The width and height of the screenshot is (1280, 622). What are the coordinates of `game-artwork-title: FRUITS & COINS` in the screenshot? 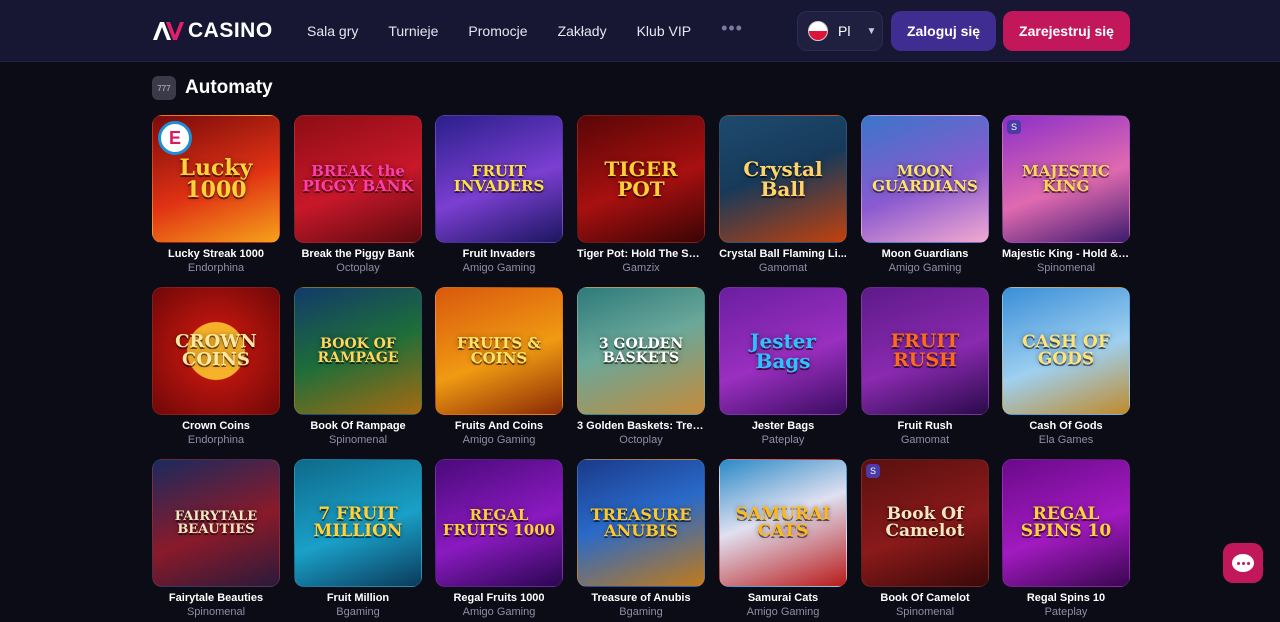 It's located at (499, 350).